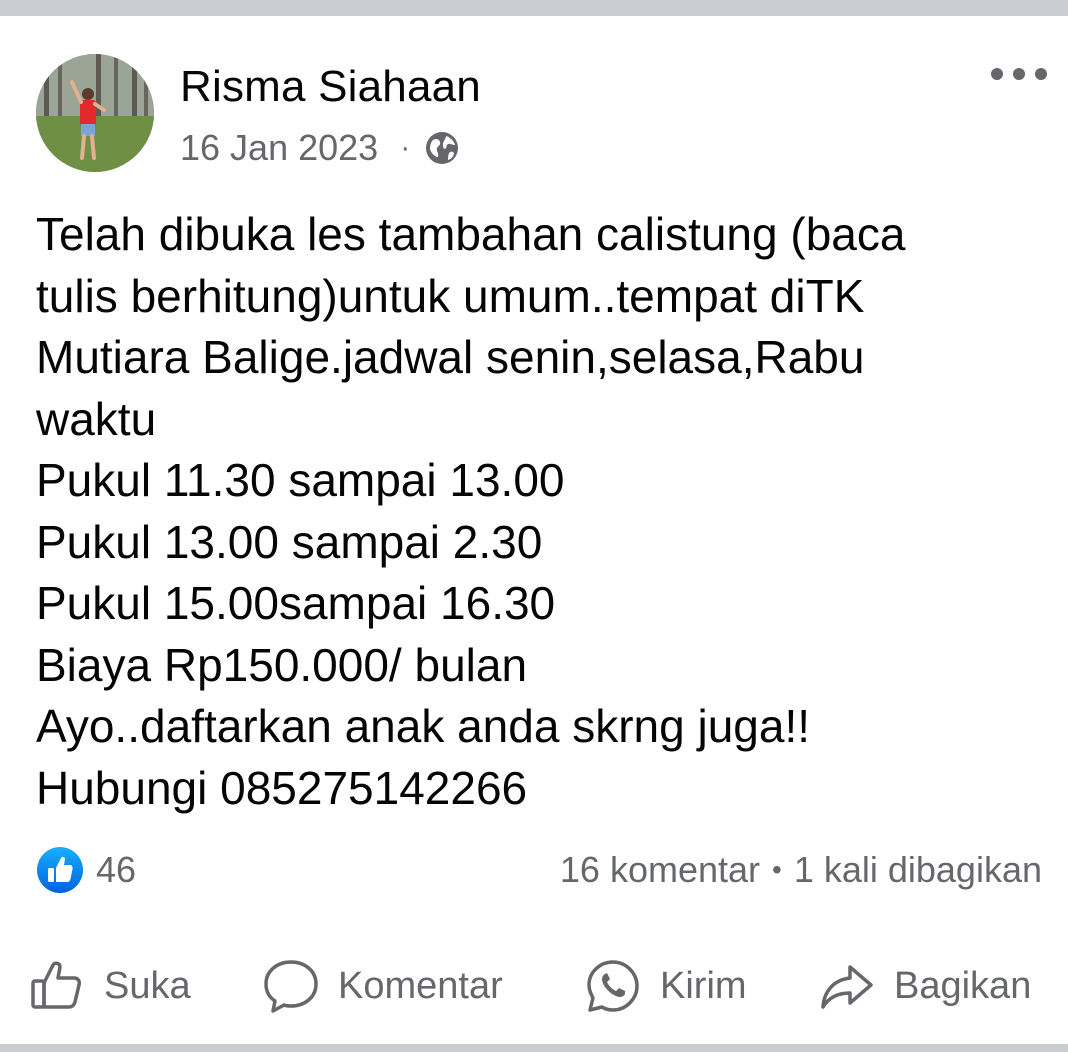 The width and height of the screenshot is (1068, 1052). What do you see at coordinates (450, 295) in the screenshot?
I see `post-body-line: tulis berhitung)untuk umum..tempat diTK` at bounding box center [450, 295].